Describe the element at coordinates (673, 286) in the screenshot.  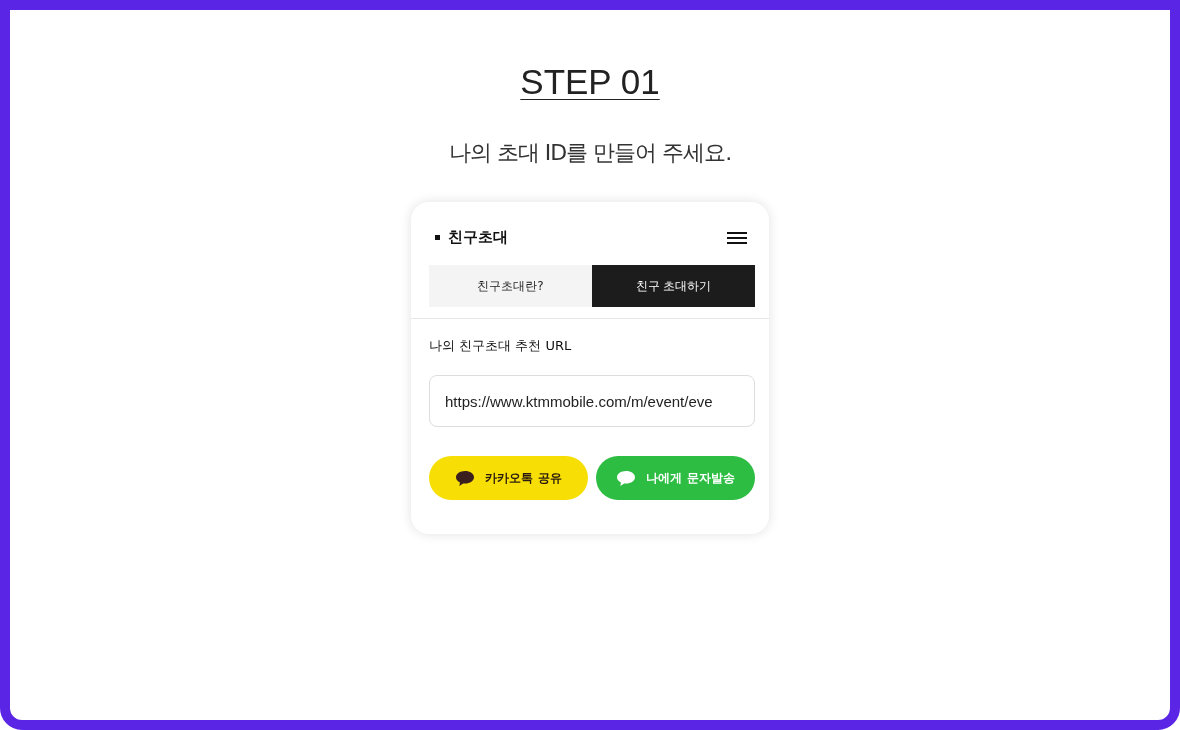
I see `tab: 친구 초대하기` at that location.